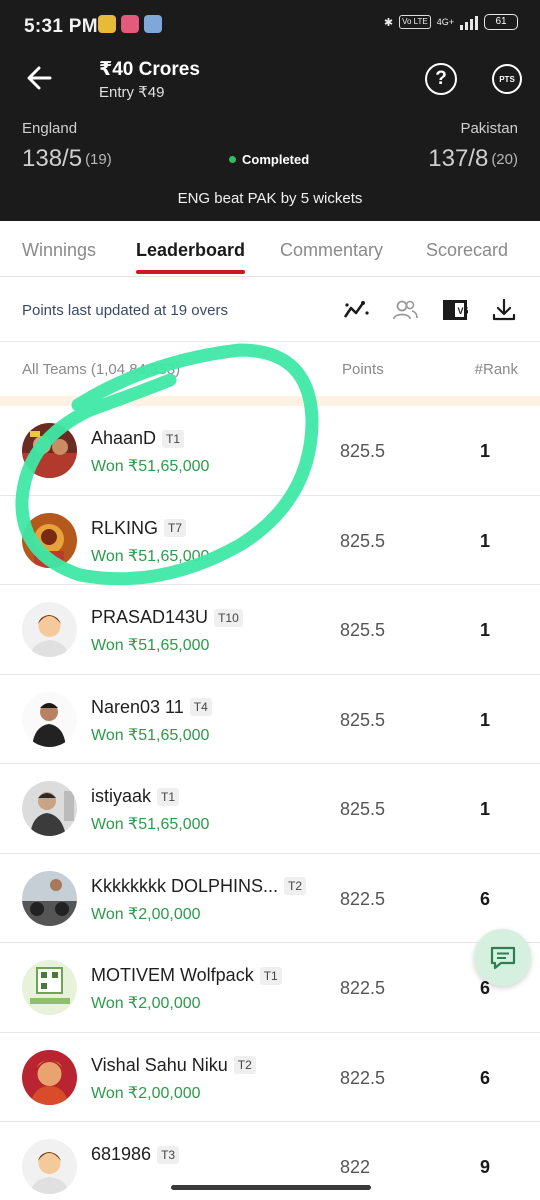  What do you see at coordinates (276, 159) in the screenshot?
I see `match-status-label: Completed` at bounding box center [276, 159].